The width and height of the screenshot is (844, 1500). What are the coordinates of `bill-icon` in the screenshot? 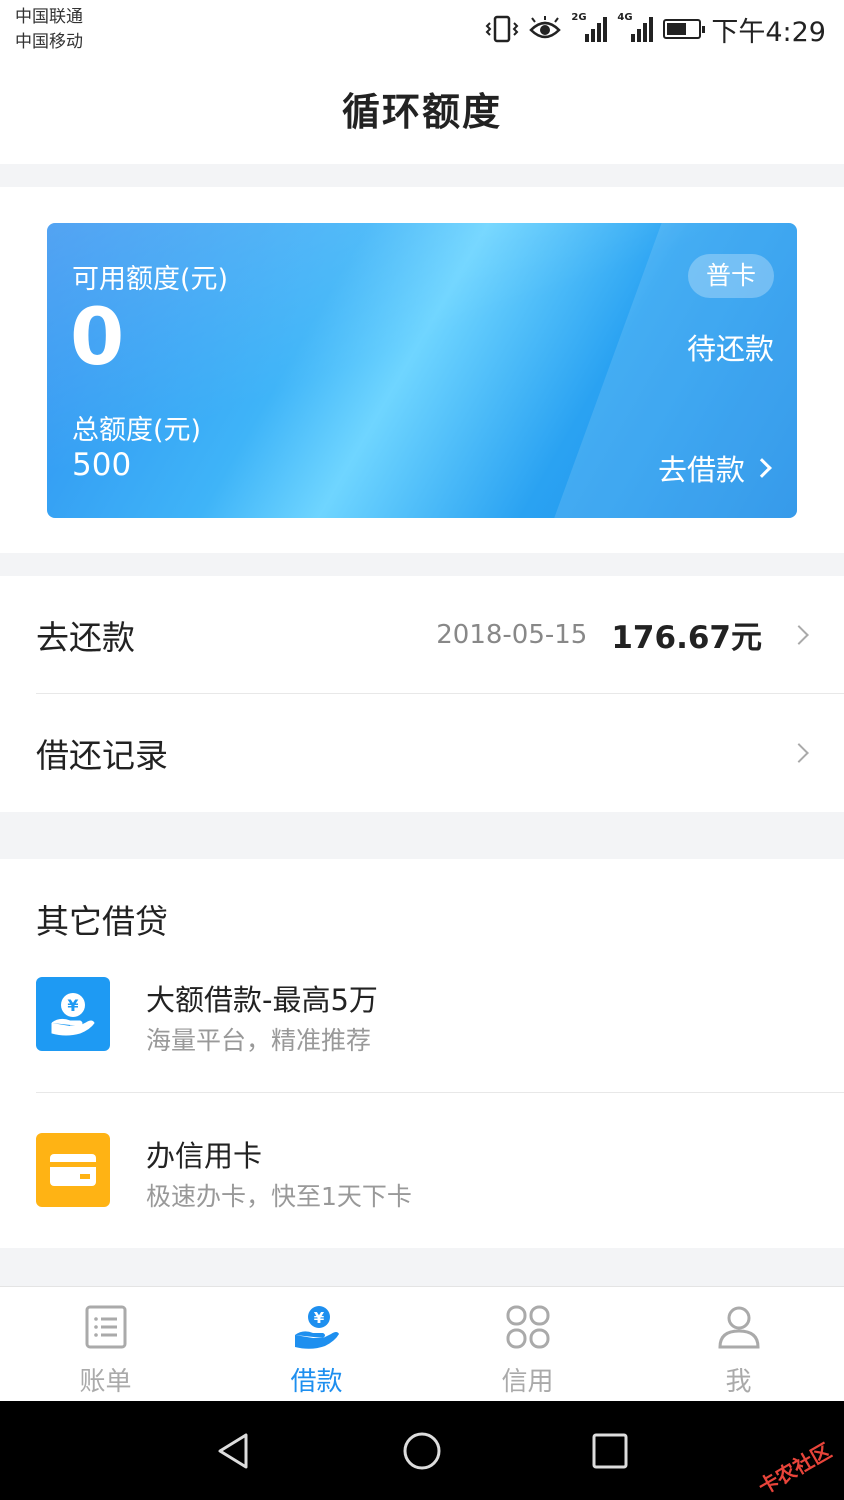 It's located at (105, 1327).